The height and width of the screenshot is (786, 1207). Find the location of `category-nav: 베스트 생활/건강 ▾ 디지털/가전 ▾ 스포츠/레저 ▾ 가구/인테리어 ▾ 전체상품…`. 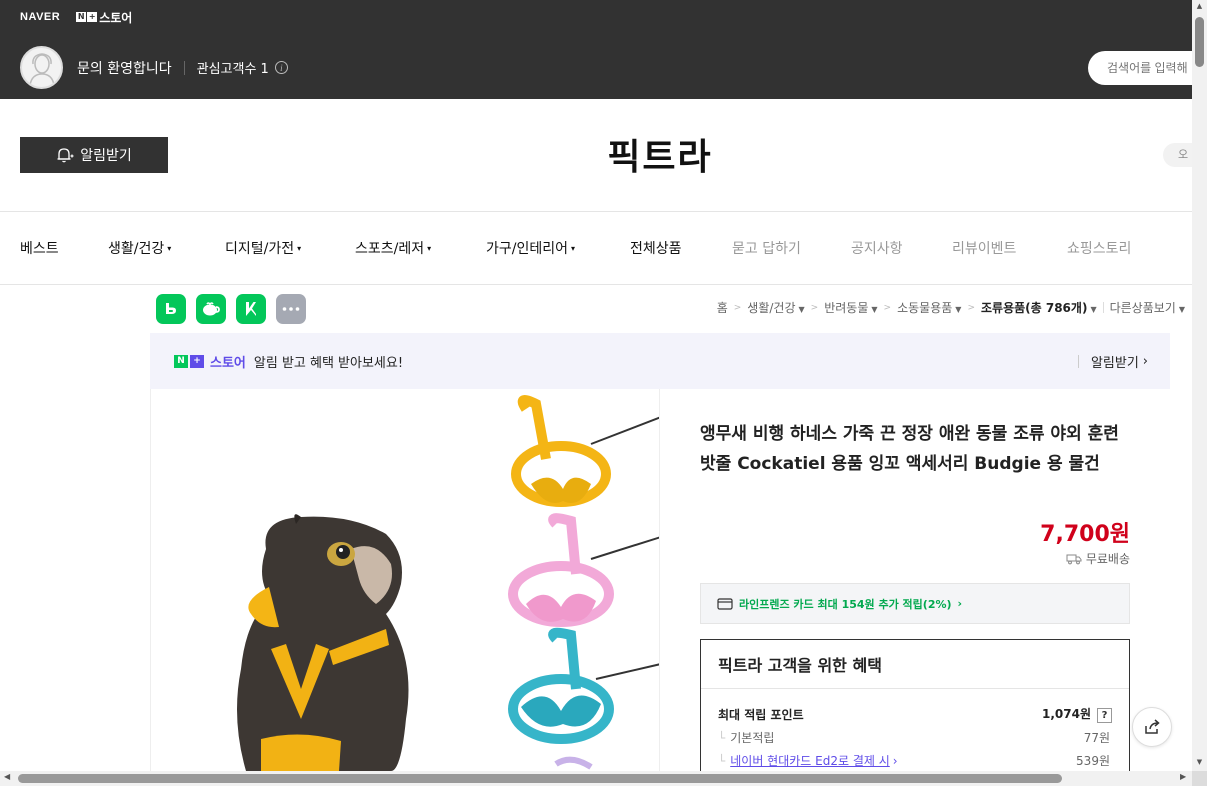

category-nav: 베스트 생활/건강 ▾ 디지털/가전 ▾ 스포츠/레저 ▾ 가구/인테리어 ▾ 전체상품… is located at coordinates (596, 248).